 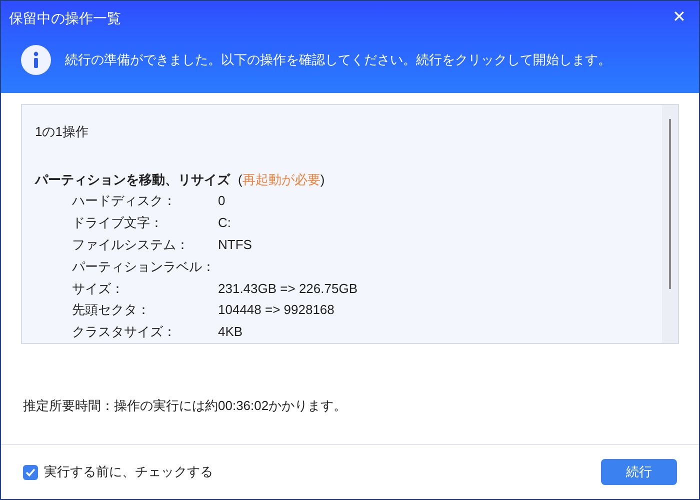 What do you see at coordinates (185, 406) in the screenshot?
I see `estimated-time-text: 推定所要時間：操作の実行には約00:36:02かかります。` at bounding box center [185, 406].